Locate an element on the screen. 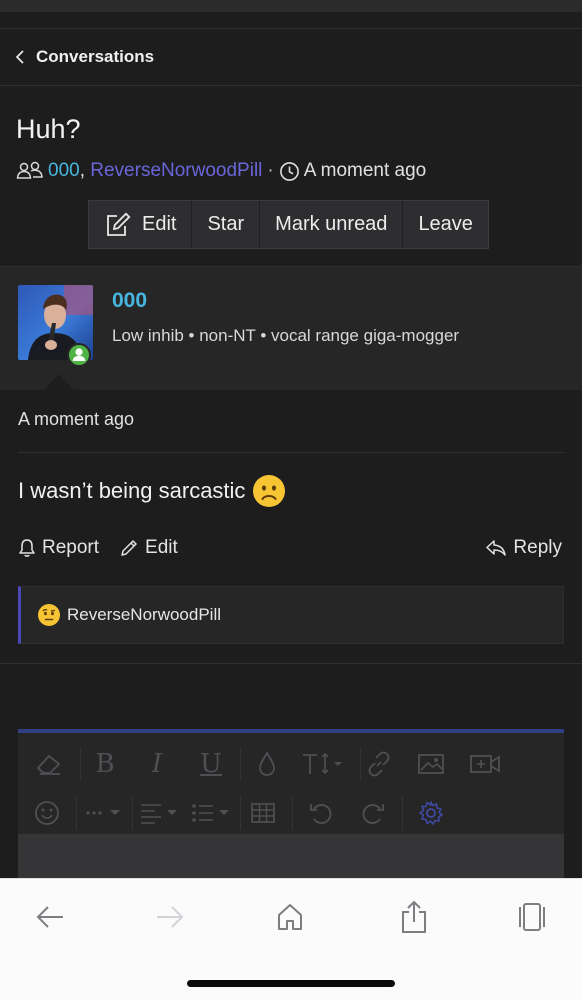 Image resolution: width=582 pixels, height=1000 pixels. online-status-badge is located at coordinates (79, 355).